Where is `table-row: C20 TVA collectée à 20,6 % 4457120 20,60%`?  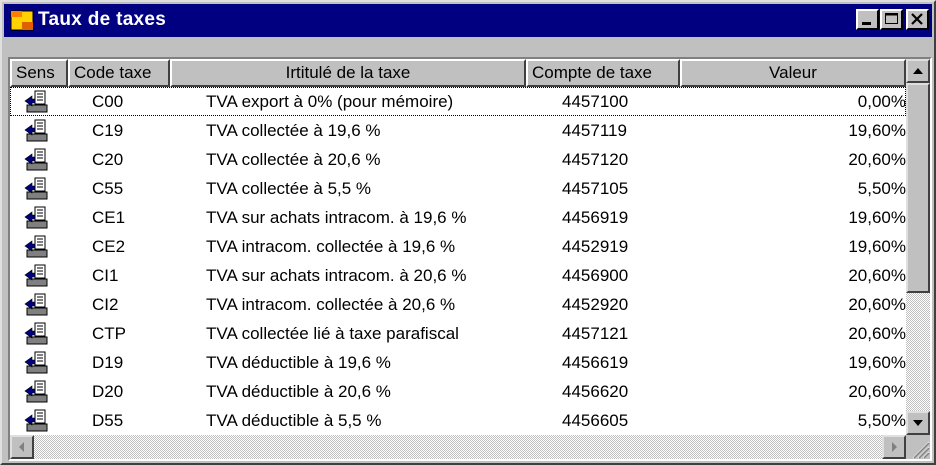
table-row: C20 TVA collectée à 20,6 % 4457120 20,60% is located at coordinates (458, 159).